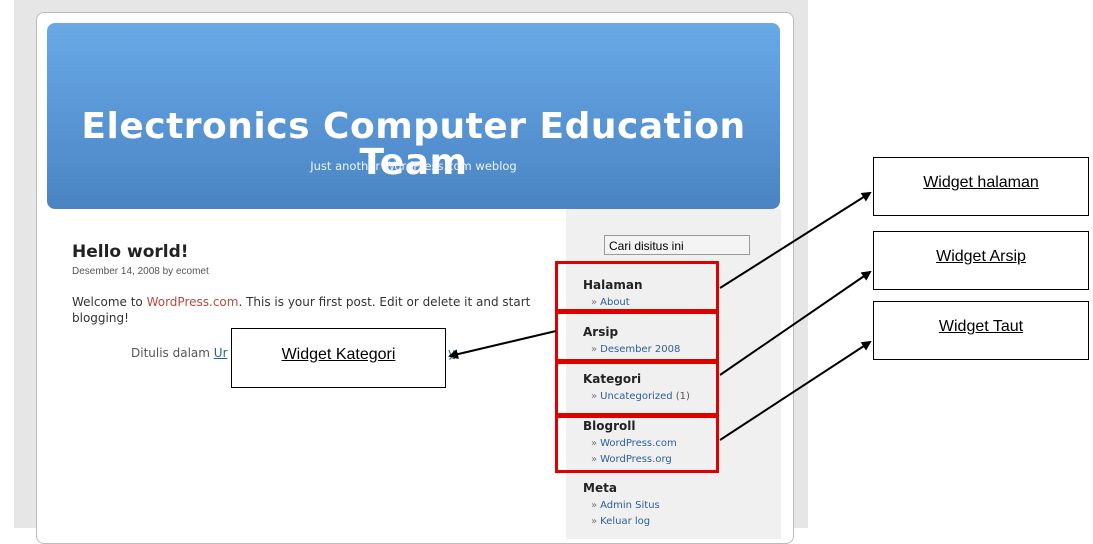  Describe the element at coordinates (795, 323) in the screenshot. I see `arrow-arsip` at that location.